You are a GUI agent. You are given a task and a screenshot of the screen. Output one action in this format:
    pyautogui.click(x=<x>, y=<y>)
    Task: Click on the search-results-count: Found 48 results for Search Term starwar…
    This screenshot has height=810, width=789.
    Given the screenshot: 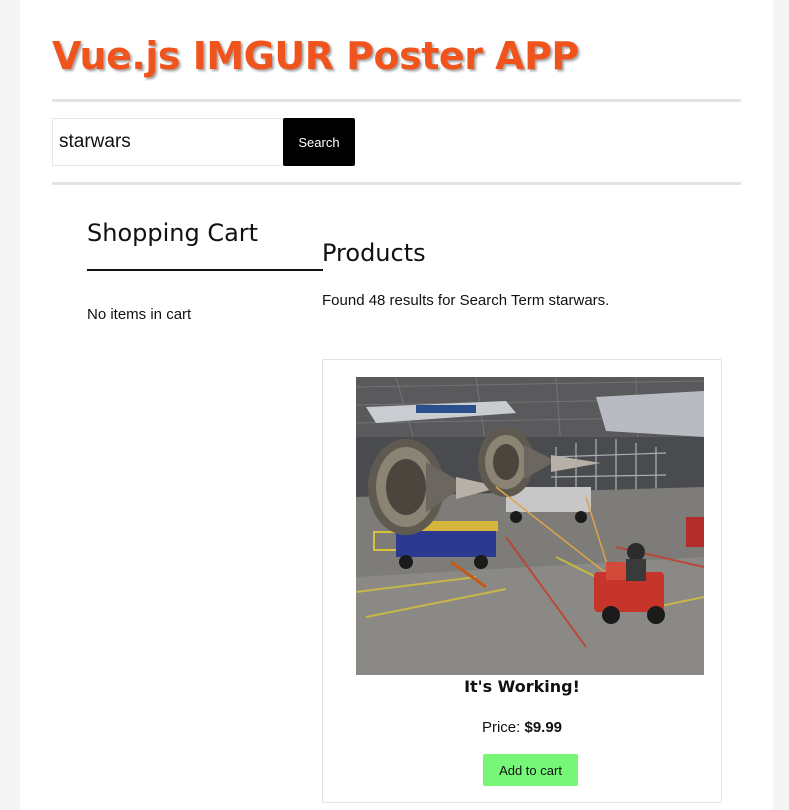 What is the action you would take?
    pyautogui.click(x=466, y=300)
    